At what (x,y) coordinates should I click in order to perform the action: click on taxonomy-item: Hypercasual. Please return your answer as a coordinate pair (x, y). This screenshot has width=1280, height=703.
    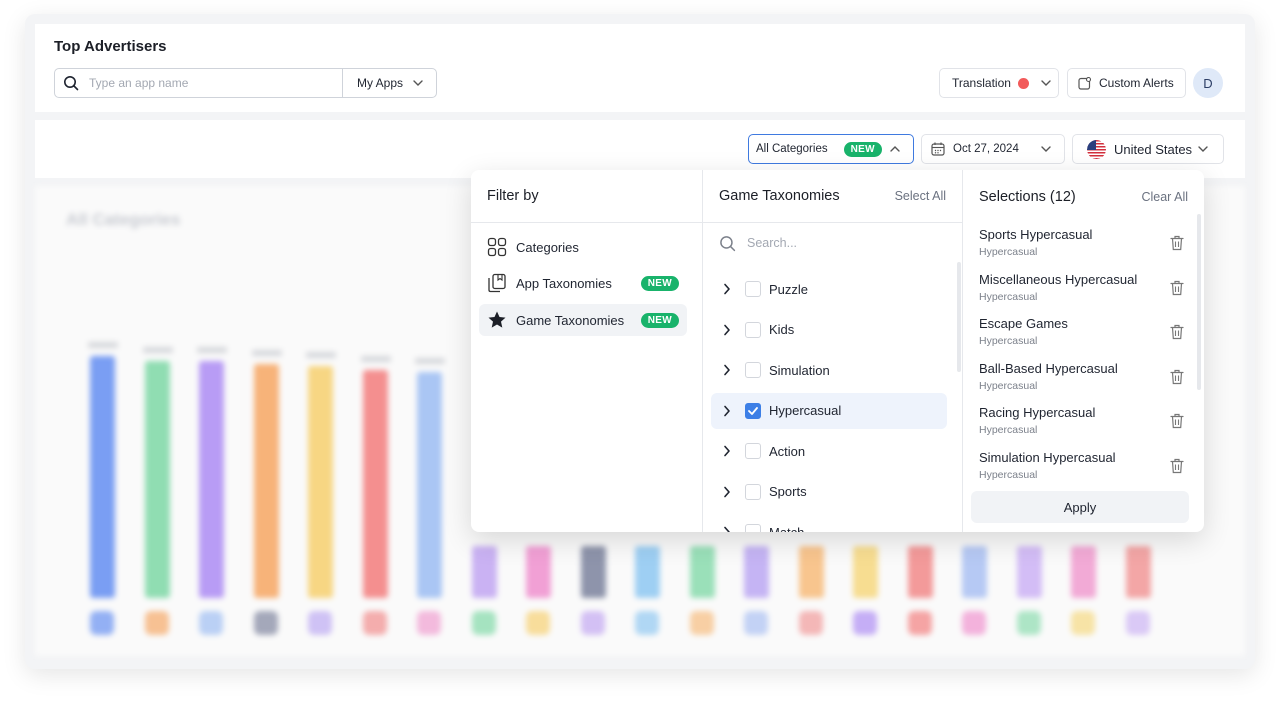
    Looking at the image, I should click on (829, 410).